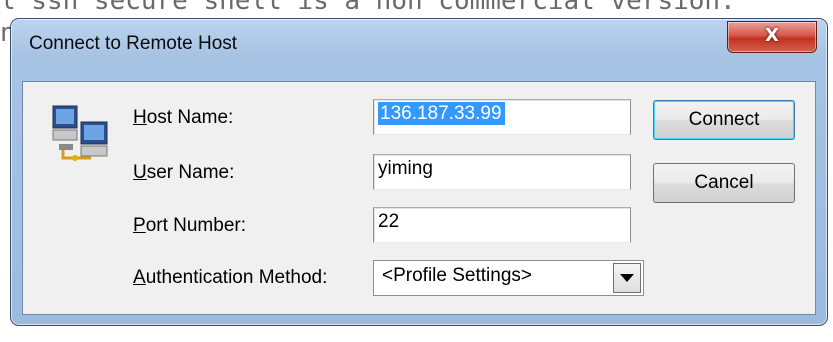 The height and width of the screenshot is (342, 833). I want to click on connect-button: Connect, so click(724, 120).